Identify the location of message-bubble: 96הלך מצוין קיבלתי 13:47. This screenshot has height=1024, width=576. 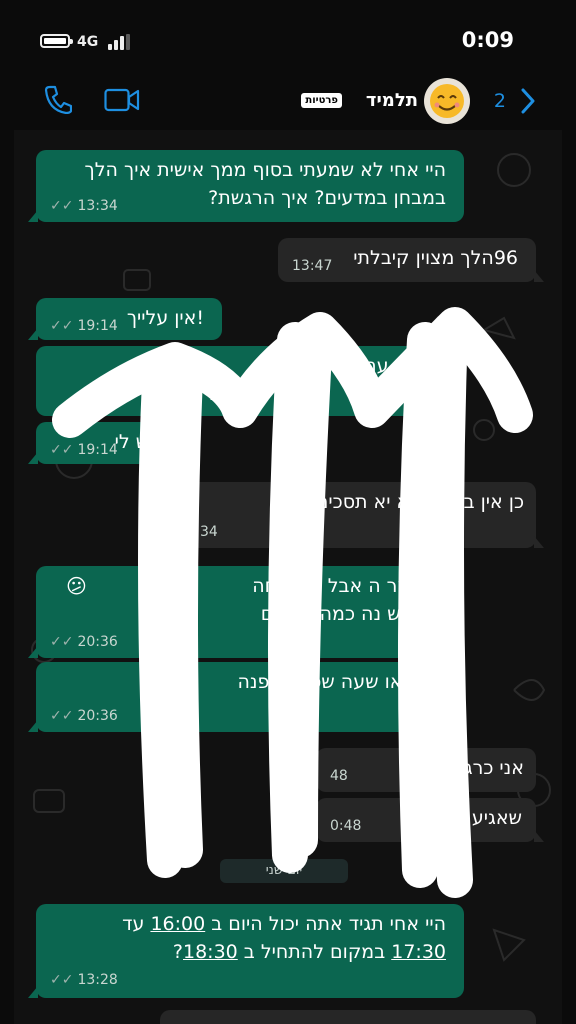
(411, 260).